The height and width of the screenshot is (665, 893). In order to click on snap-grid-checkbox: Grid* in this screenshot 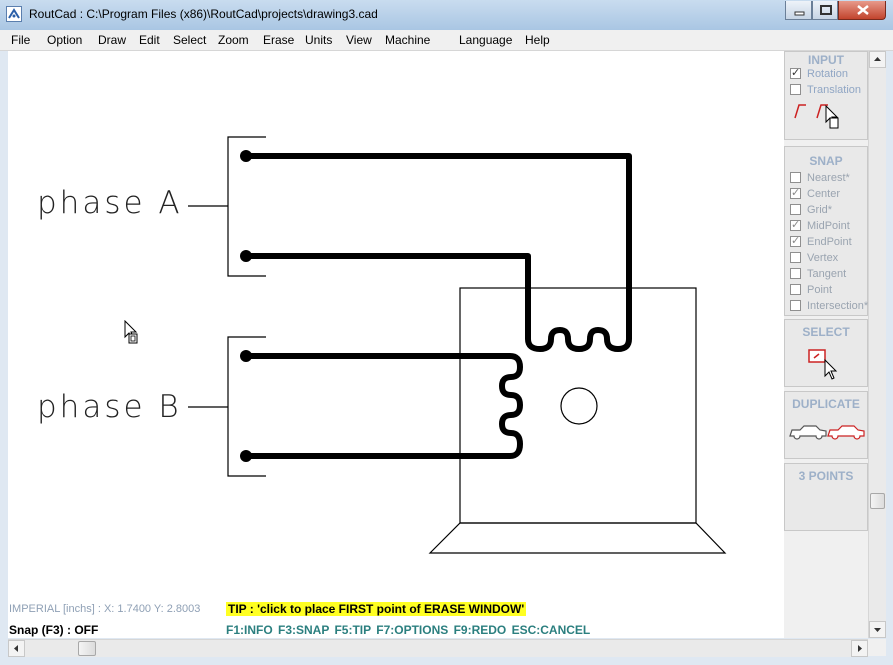, I will do `click(811, 211)`.